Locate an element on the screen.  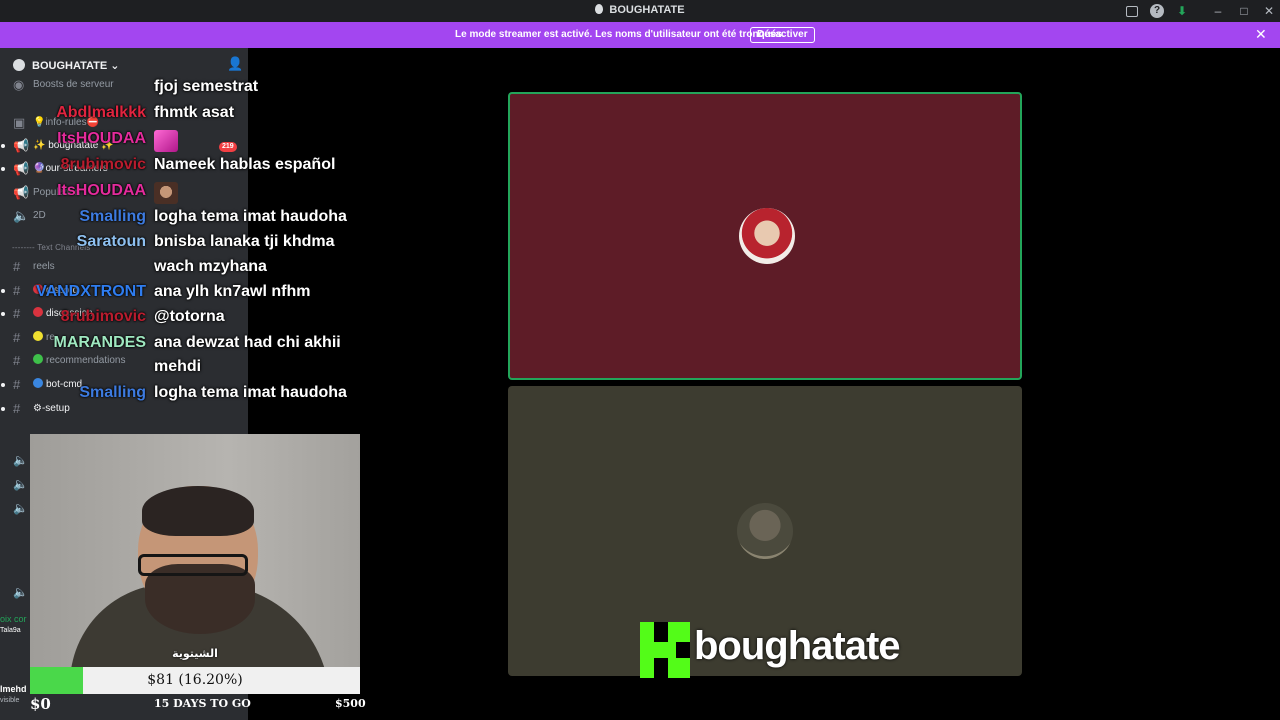
server-name: BOUGHATATE ⌄ is located at coordinates (76, 66).